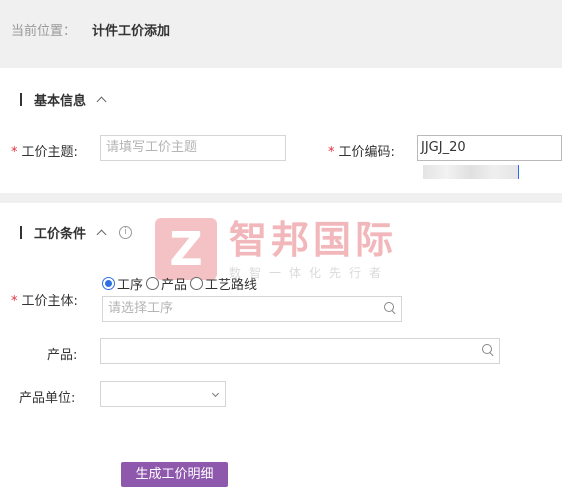  What do you see at coordinates (223, 283) in the screenshot?
I see `radio-route: 工艺路线` at bounding box center [223, 283].